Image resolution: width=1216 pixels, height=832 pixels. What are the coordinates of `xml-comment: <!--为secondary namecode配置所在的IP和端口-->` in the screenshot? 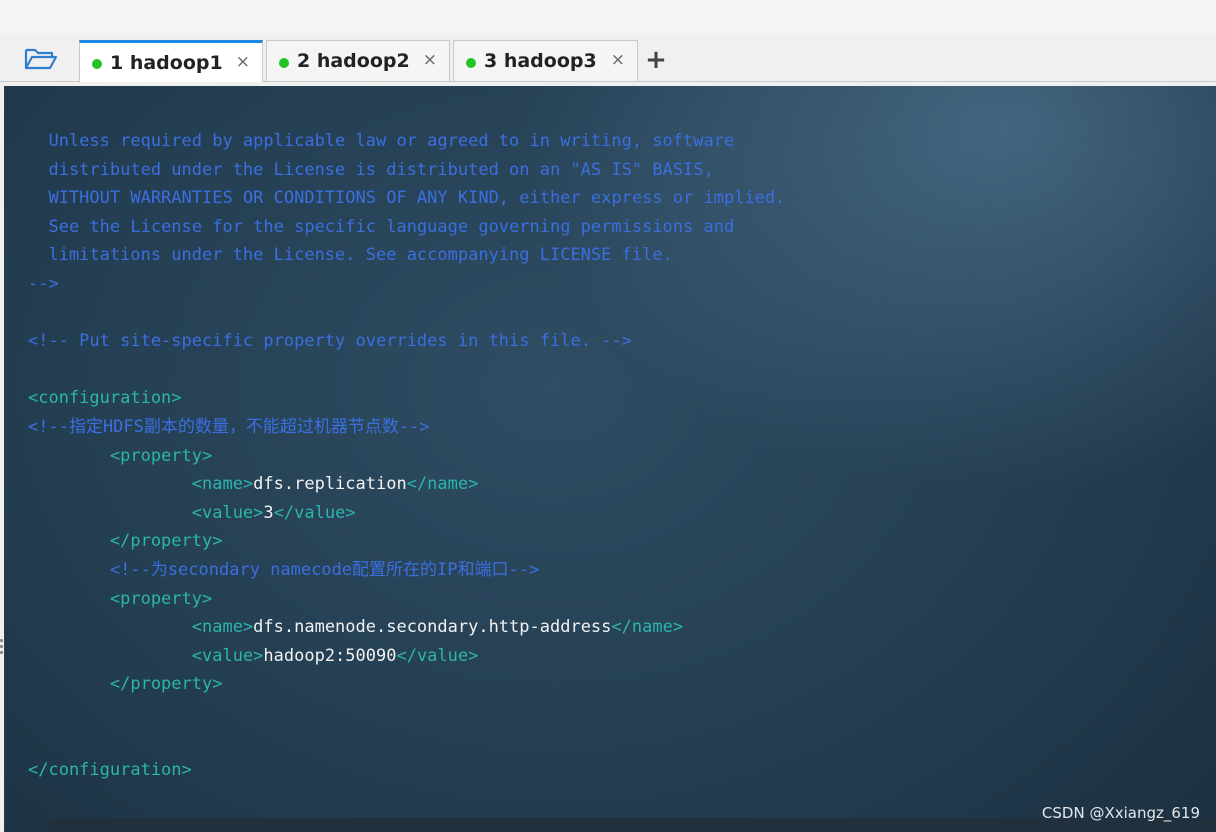 It's located at (284, 569).